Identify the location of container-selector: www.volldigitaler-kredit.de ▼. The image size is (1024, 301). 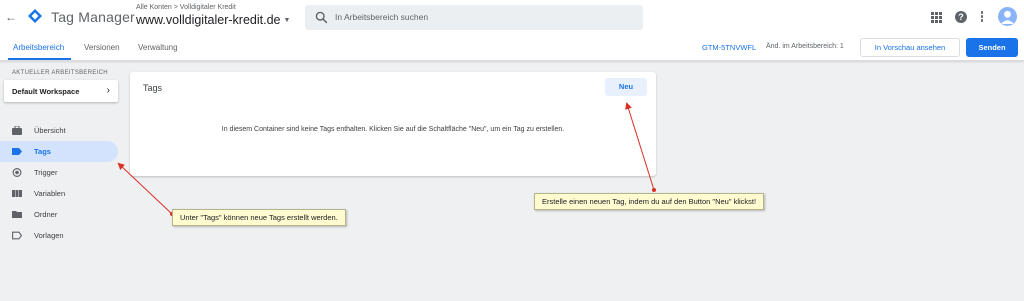
(213, 20).